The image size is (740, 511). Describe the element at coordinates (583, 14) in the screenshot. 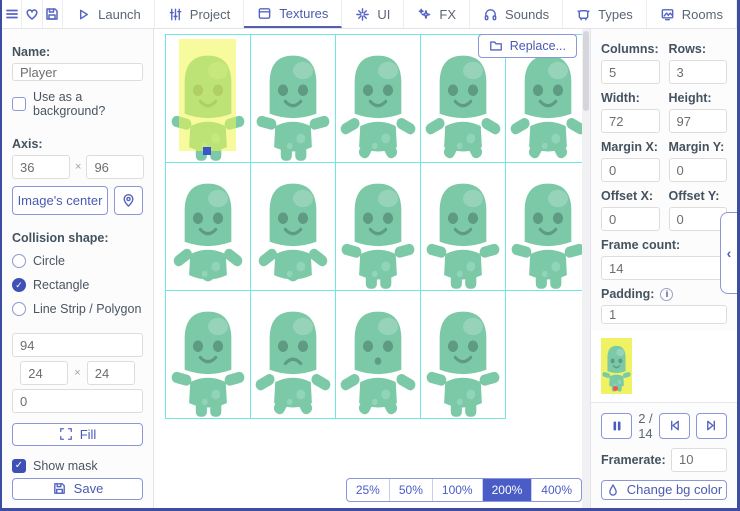

I see `ghost-icon` at that location.